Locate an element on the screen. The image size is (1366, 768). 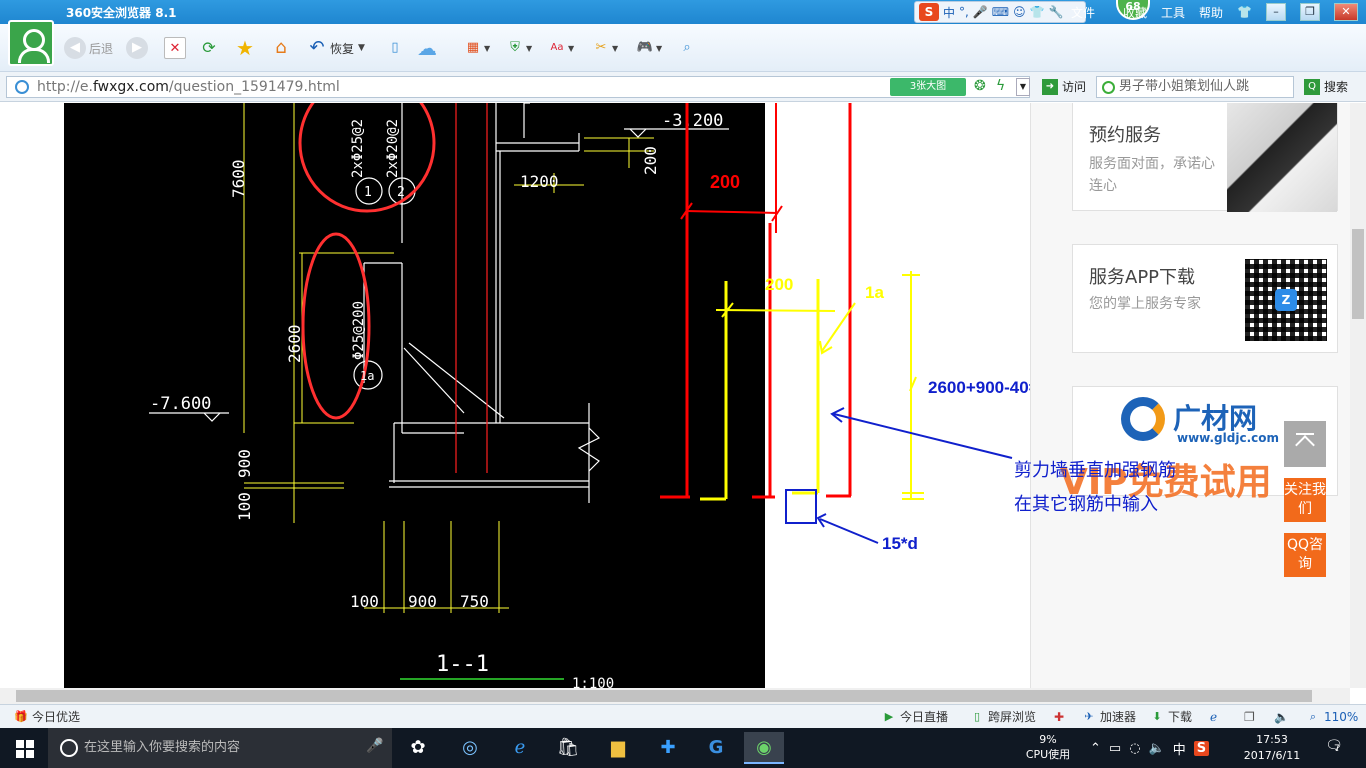
menu-file: 文件 is located at coordinates (1083, 12).